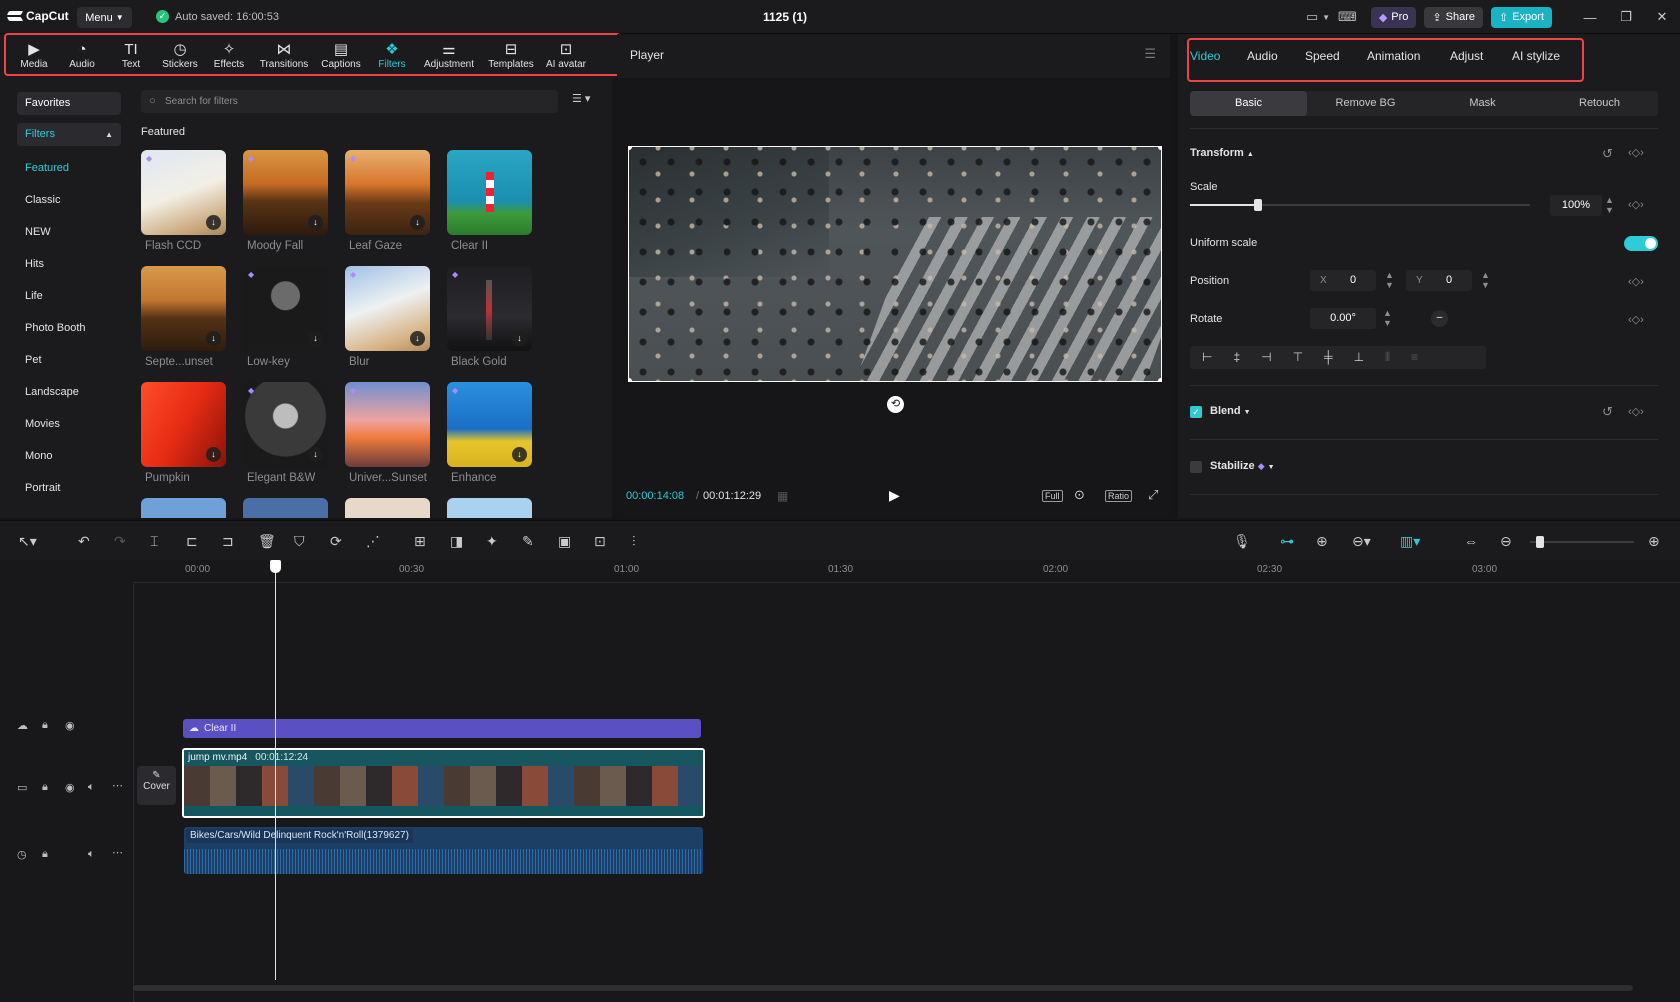  I want to click on tool-media: ▶ Media, so click(34, 58).